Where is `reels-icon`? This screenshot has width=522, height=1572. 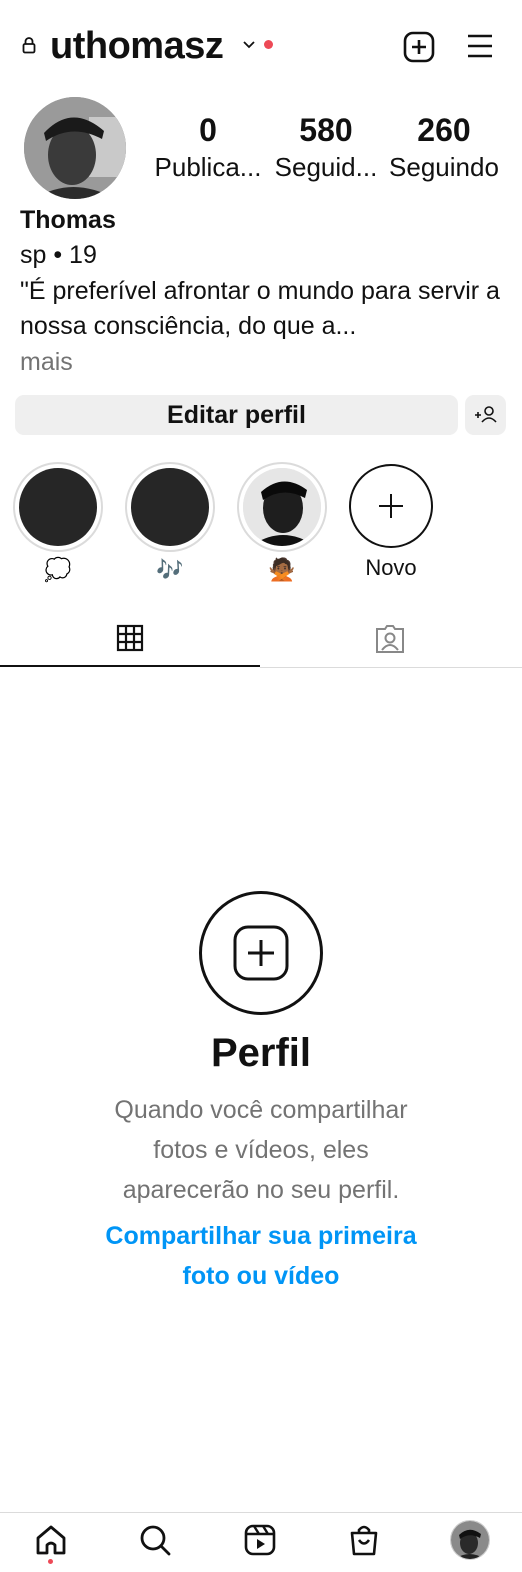 reels-icon is located at coordinates (260, 1540).